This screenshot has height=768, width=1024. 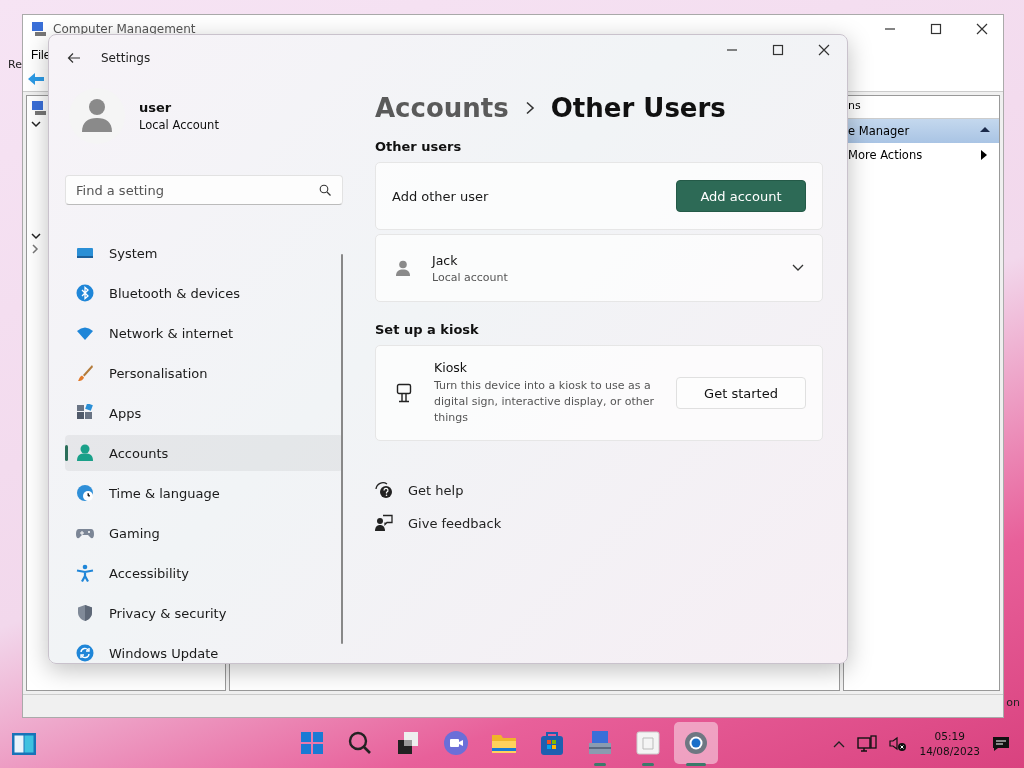 I want to click on network-icon, so click(x=867, y=744).